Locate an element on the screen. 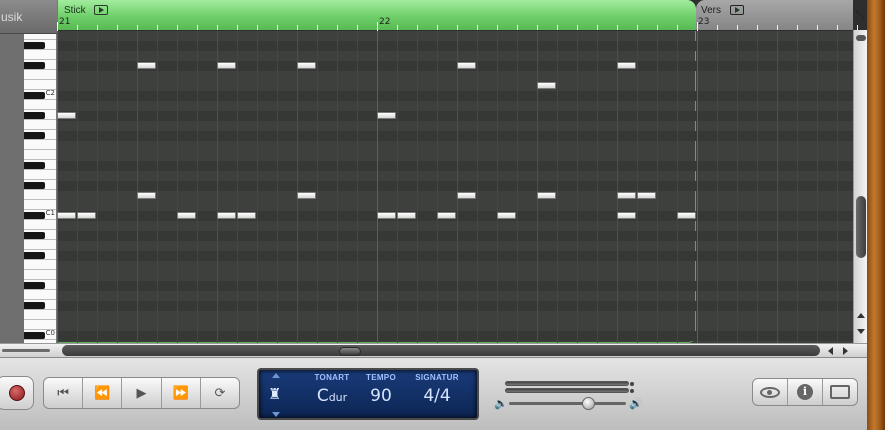 The image size is (885, 430). scroll-down-arrow-icon is located at coordinates (861, 331).